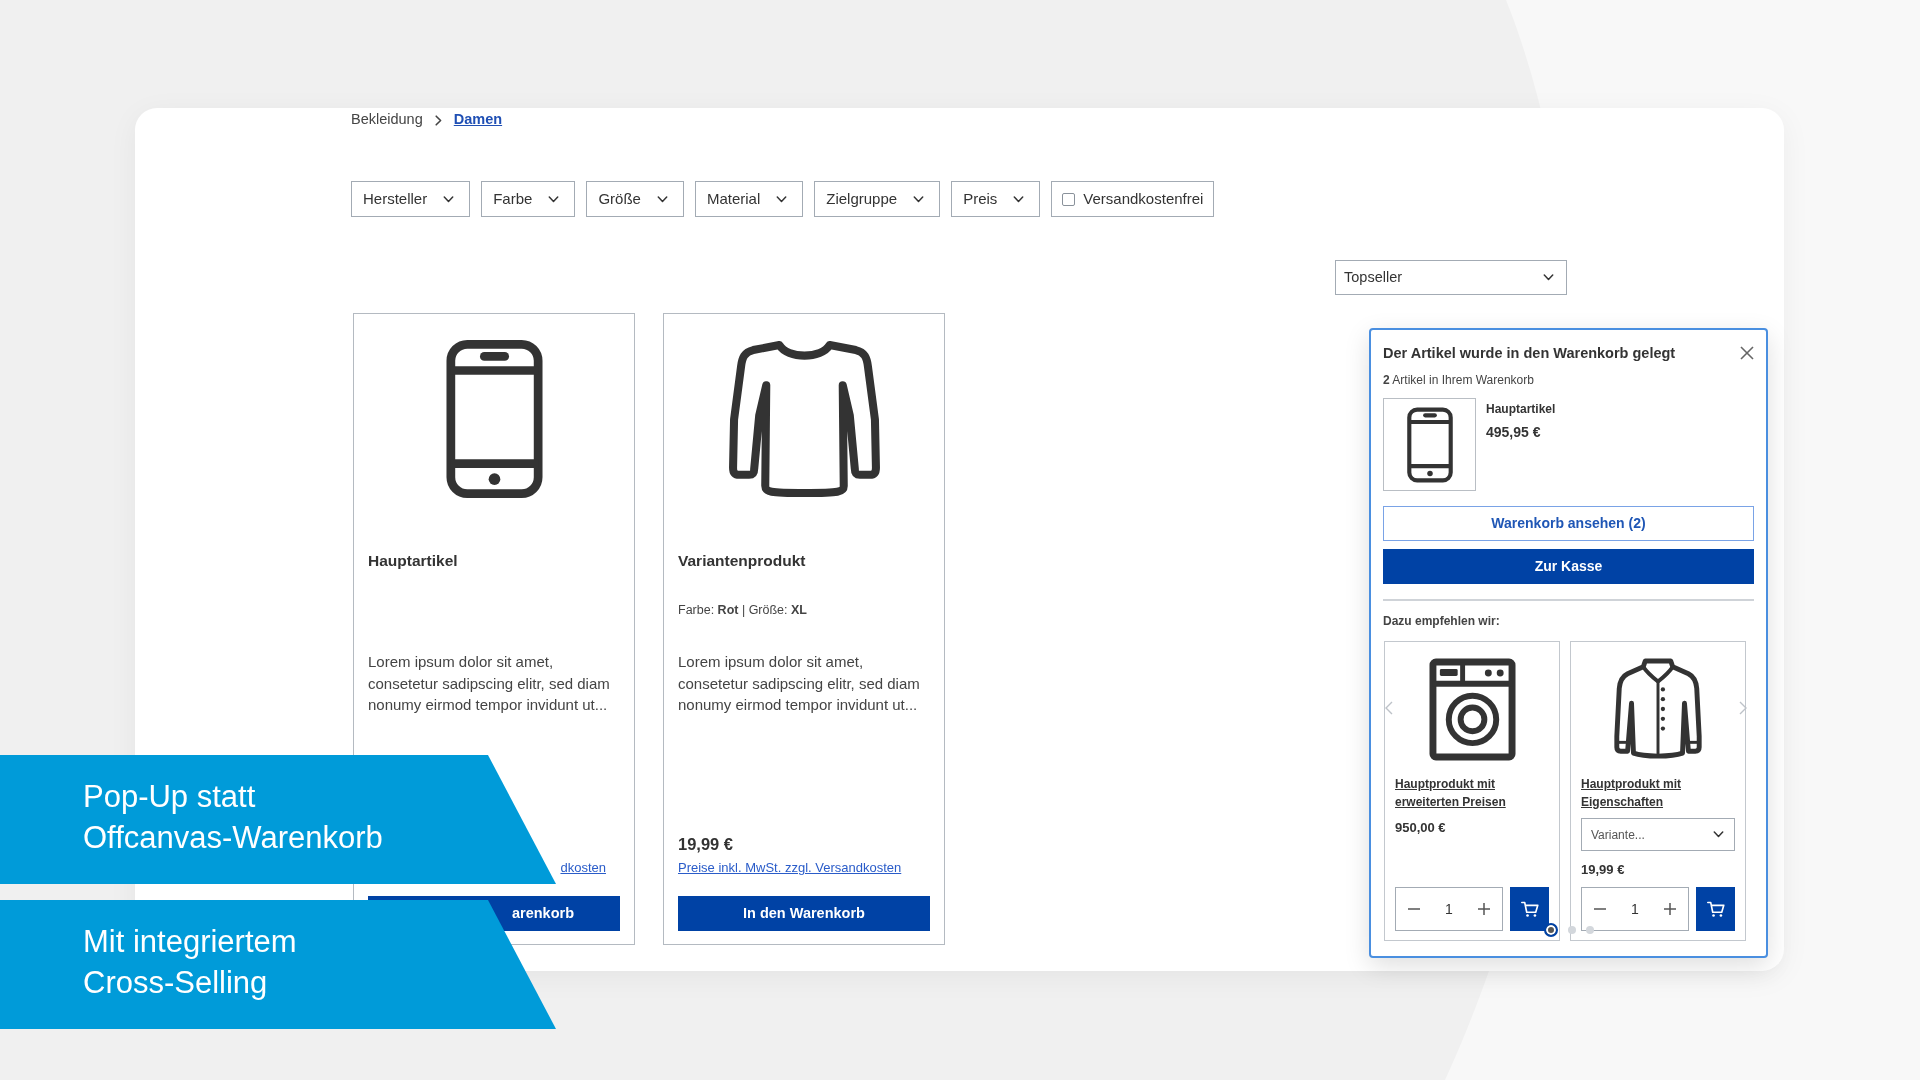 The height and width of the screenshot is (1080, 1920). What do you see at coordinates (1451, 277) in the screenshot?
I see `sort-select: Topseller` at bounding box center [1451, 277].